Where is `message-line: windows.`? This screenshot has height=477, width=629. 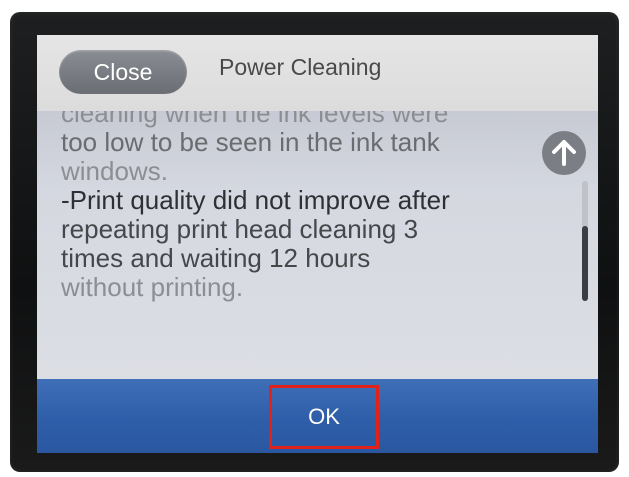 message-line: windows. is located at coordinates (114, 171).